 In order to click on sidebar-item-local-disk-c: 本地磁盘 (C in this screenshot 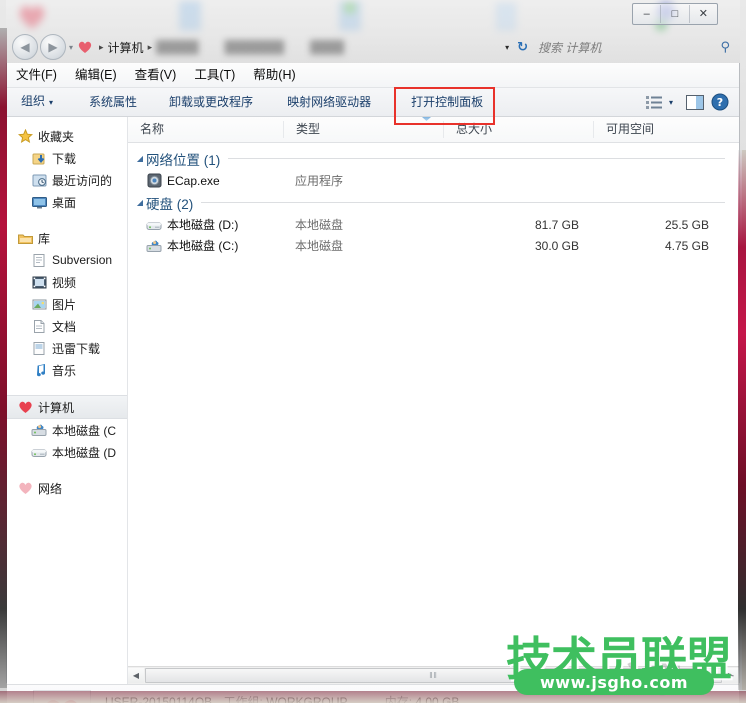, I will do `click(67, 430)`.